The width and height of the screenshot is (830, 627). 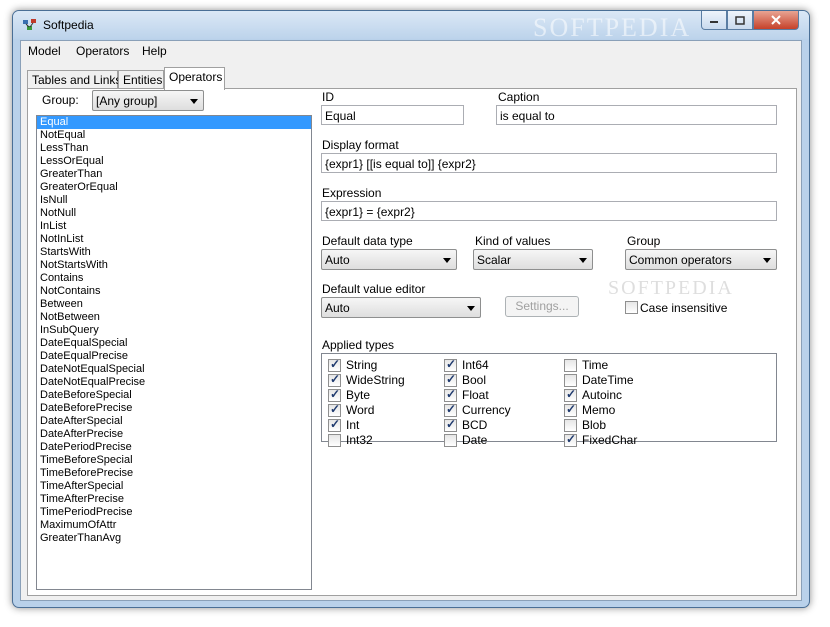 What do you see at coordinates (360, 410) in the screenshot?
I see `type-label: Word` at bounding box center [360, 410].